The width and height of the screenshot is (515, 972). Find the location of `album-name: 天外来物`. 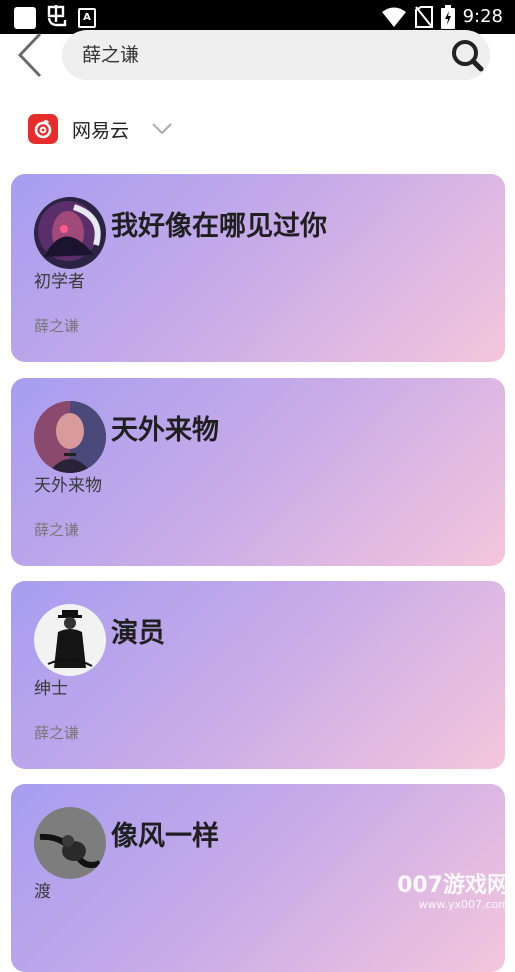

album-name: 天外来物 is located at coordinates (68, 486).